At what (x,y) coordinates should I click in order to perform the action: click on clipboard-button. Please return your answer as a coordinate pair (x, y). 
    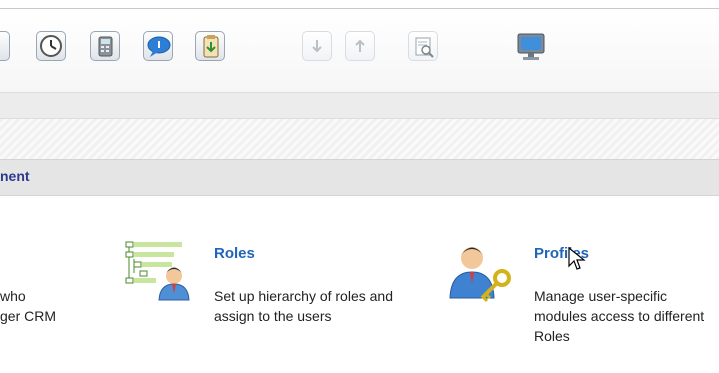
    Looking at the image, I should click on (210, 46).